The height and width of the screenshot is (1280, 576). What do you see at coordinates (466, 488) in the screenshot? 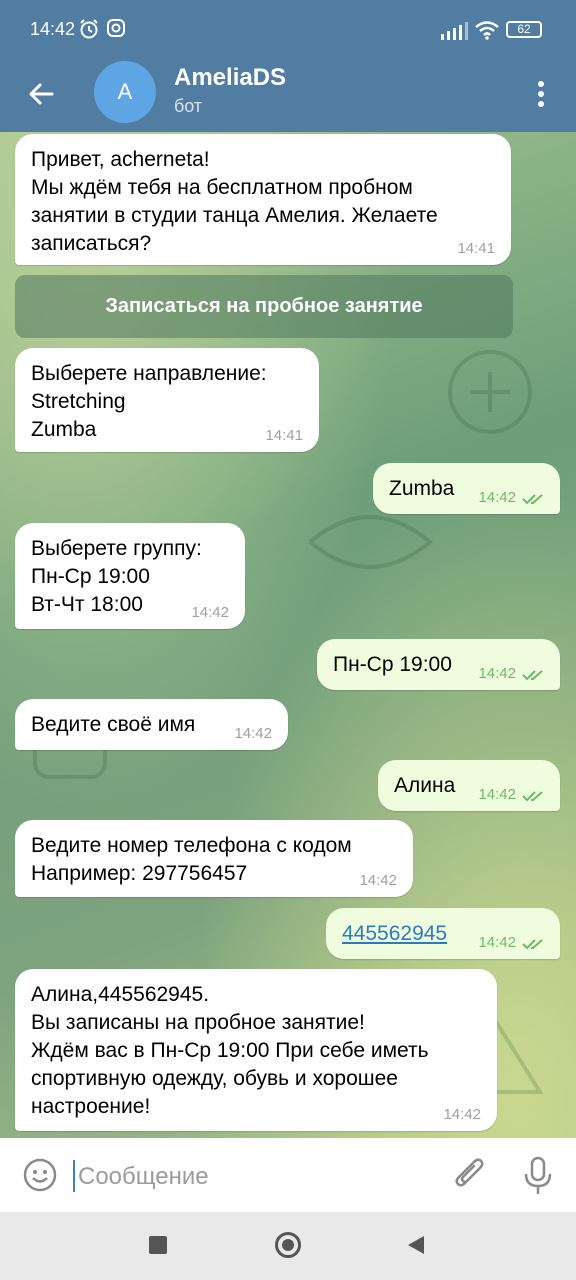
I see `message-outgoing: Zumba 14:42` at bounding box center [466, 488].